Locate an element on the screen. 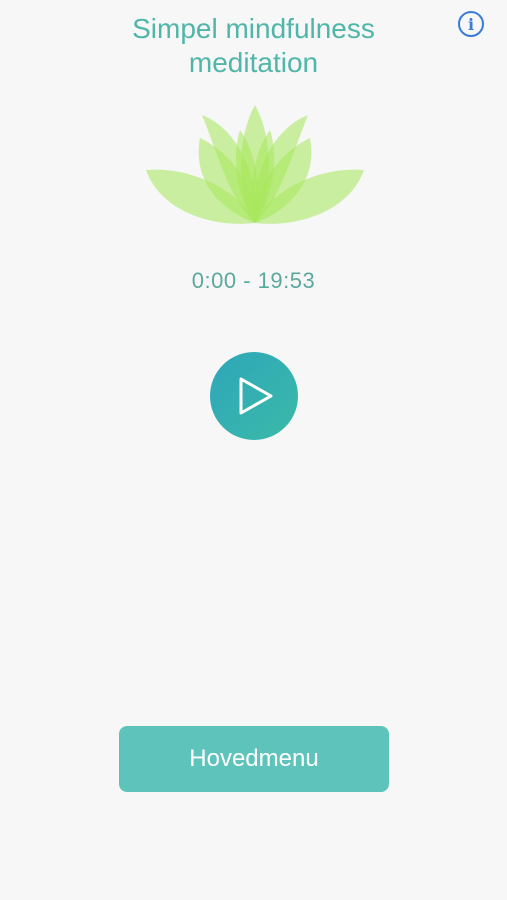  lotus-logo is located at coordinates (255, 164).